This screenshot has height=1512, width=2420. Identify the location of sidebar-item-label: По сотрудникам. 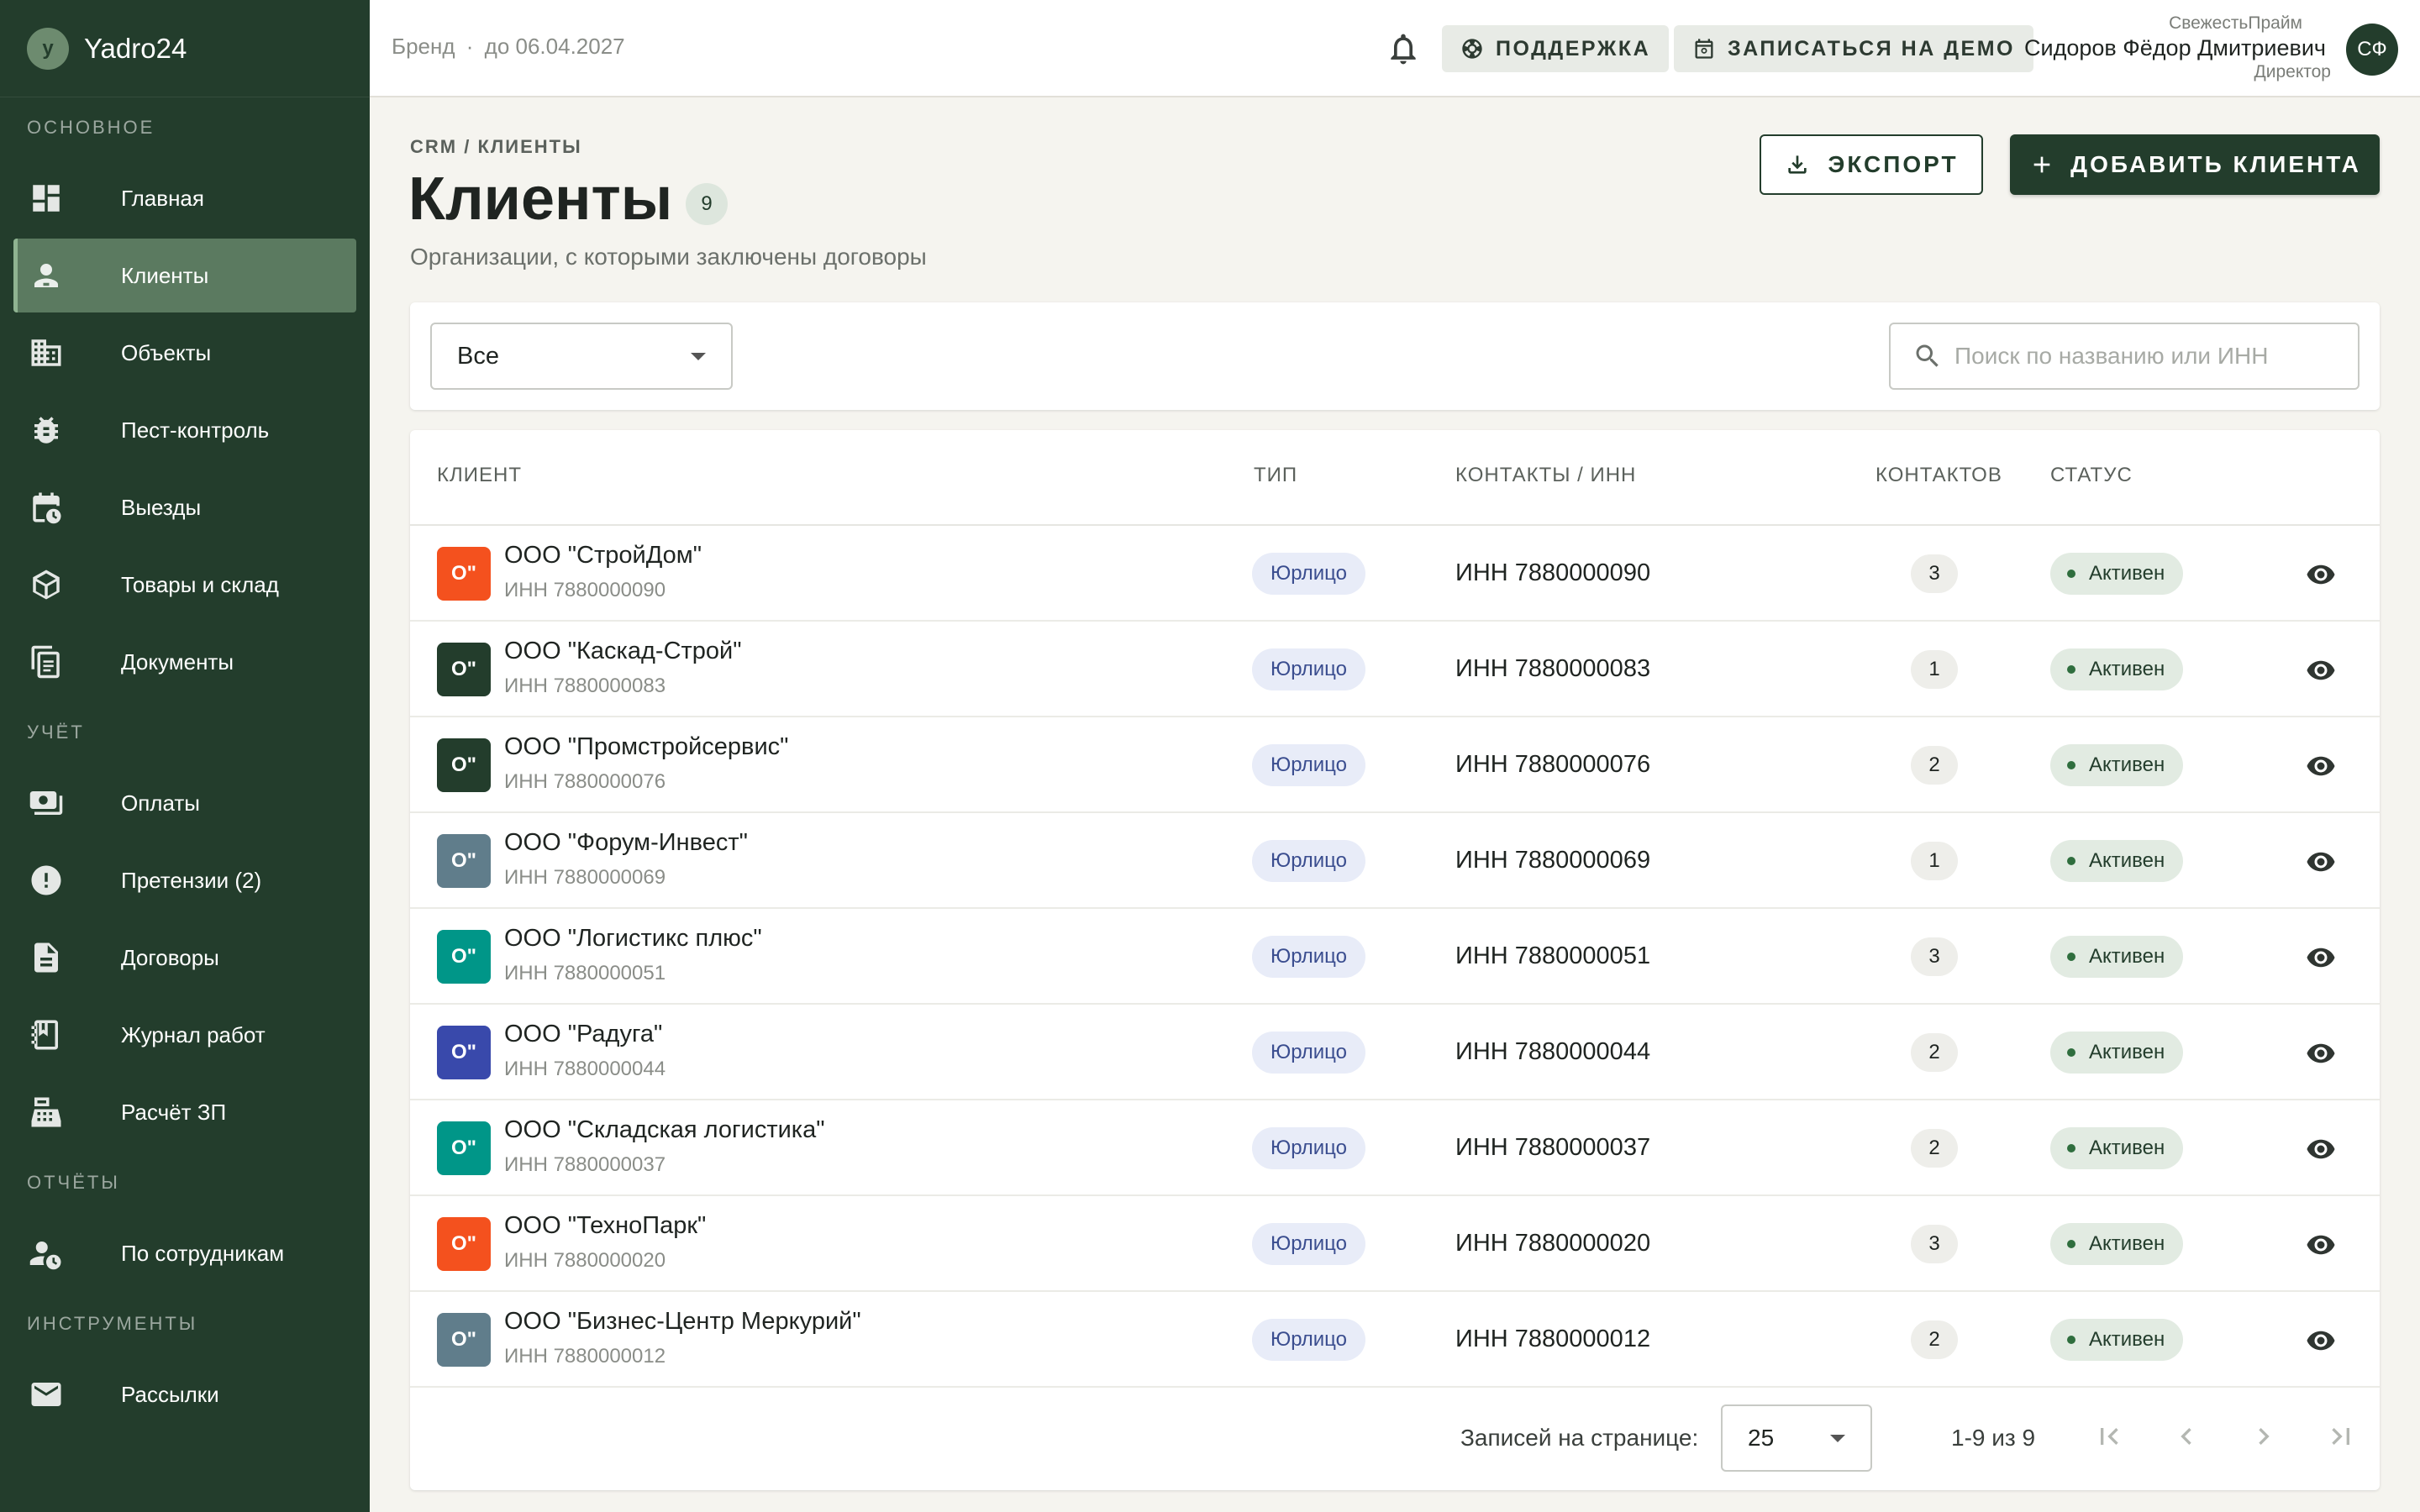
(203, 1253).